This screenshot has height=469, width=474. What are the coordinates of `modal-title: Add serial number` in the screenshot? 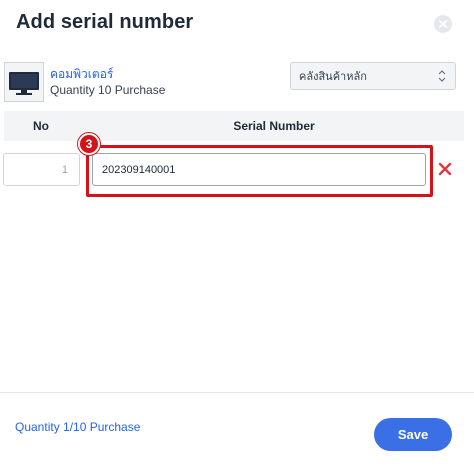 It's located at (105, 22).